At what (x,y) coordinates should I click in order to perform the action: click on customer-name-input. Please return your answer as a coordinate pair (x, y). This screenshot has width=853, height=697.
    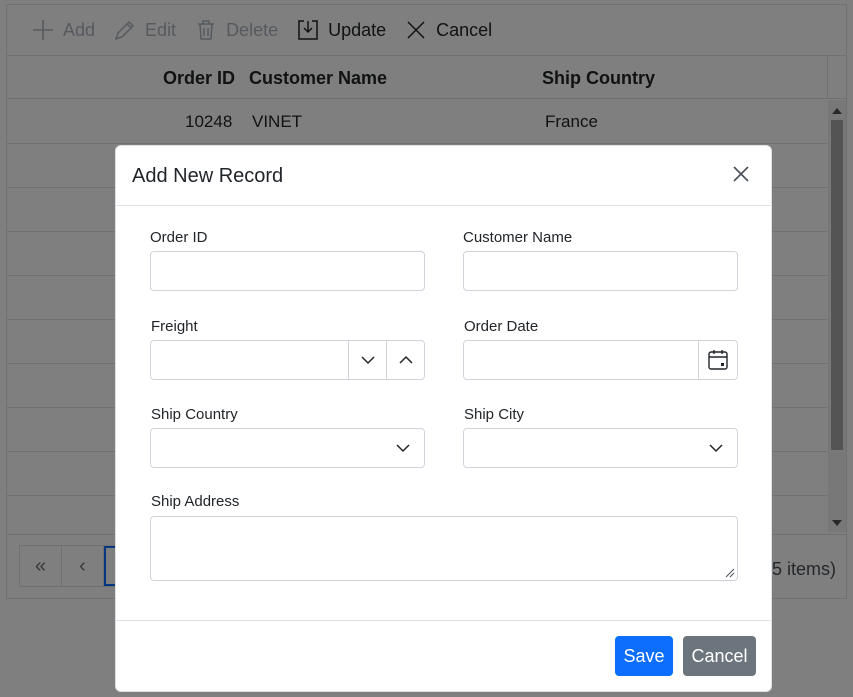
    Looking at the image, I should click on (600, 271).